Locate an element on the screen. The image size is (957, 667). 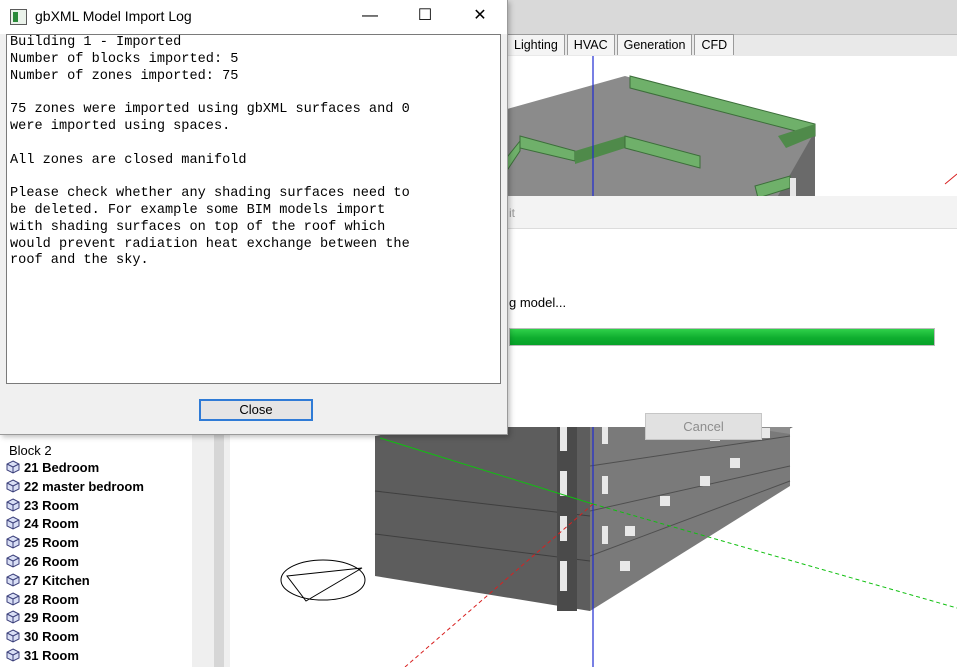
tree-item-29: 29 Room is located at coordinates (42, 617).